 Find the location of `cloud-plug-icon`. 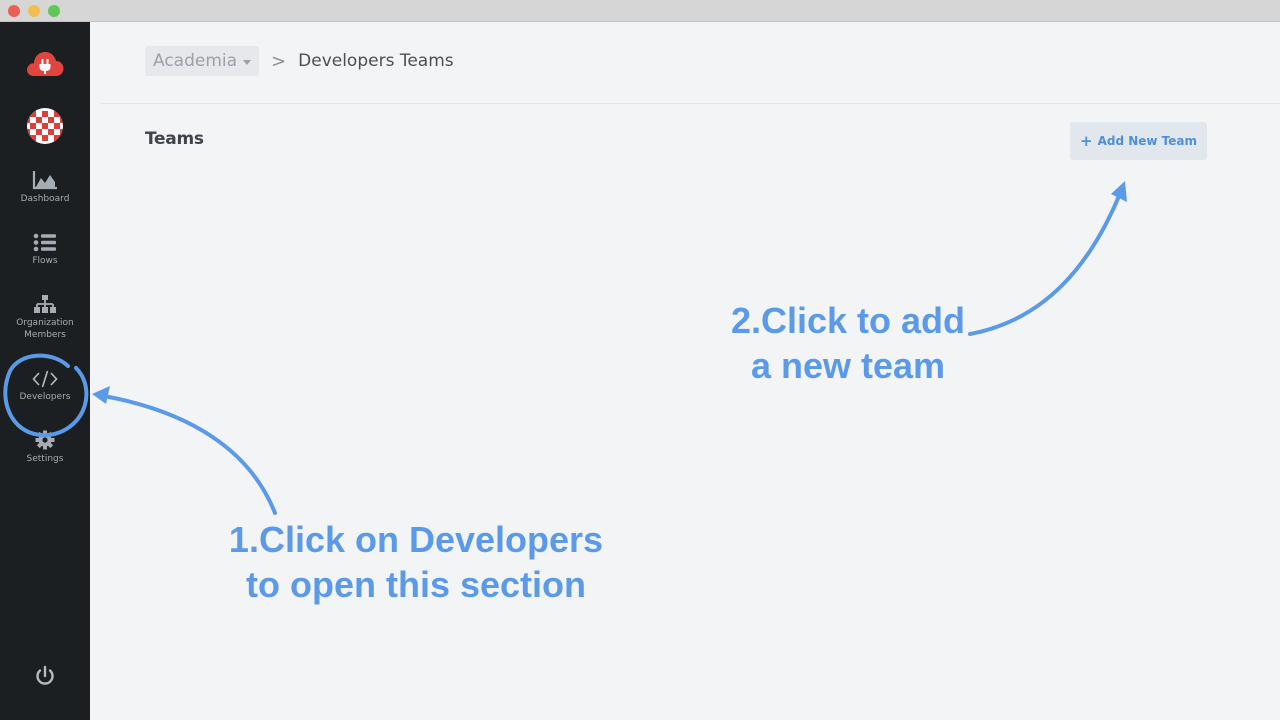

cloud-plug-icon is located at coordinates (45, 64).